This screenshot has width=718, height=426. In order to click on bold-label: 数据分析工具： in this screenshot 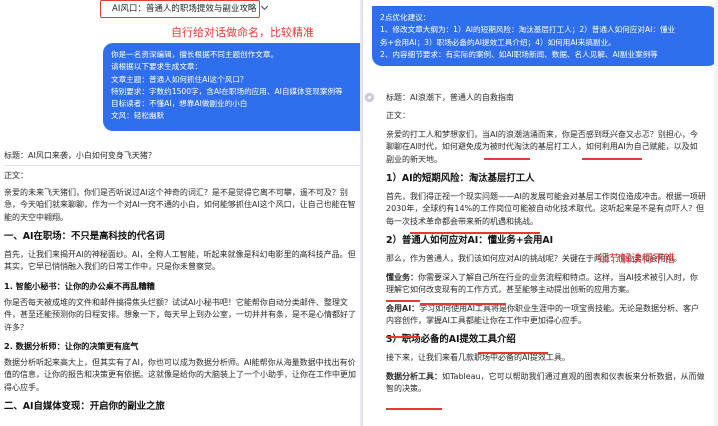, I will do `click(414, 376)`.